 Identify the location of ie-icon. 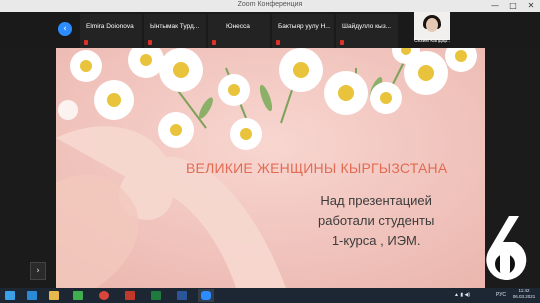
(32, 295).